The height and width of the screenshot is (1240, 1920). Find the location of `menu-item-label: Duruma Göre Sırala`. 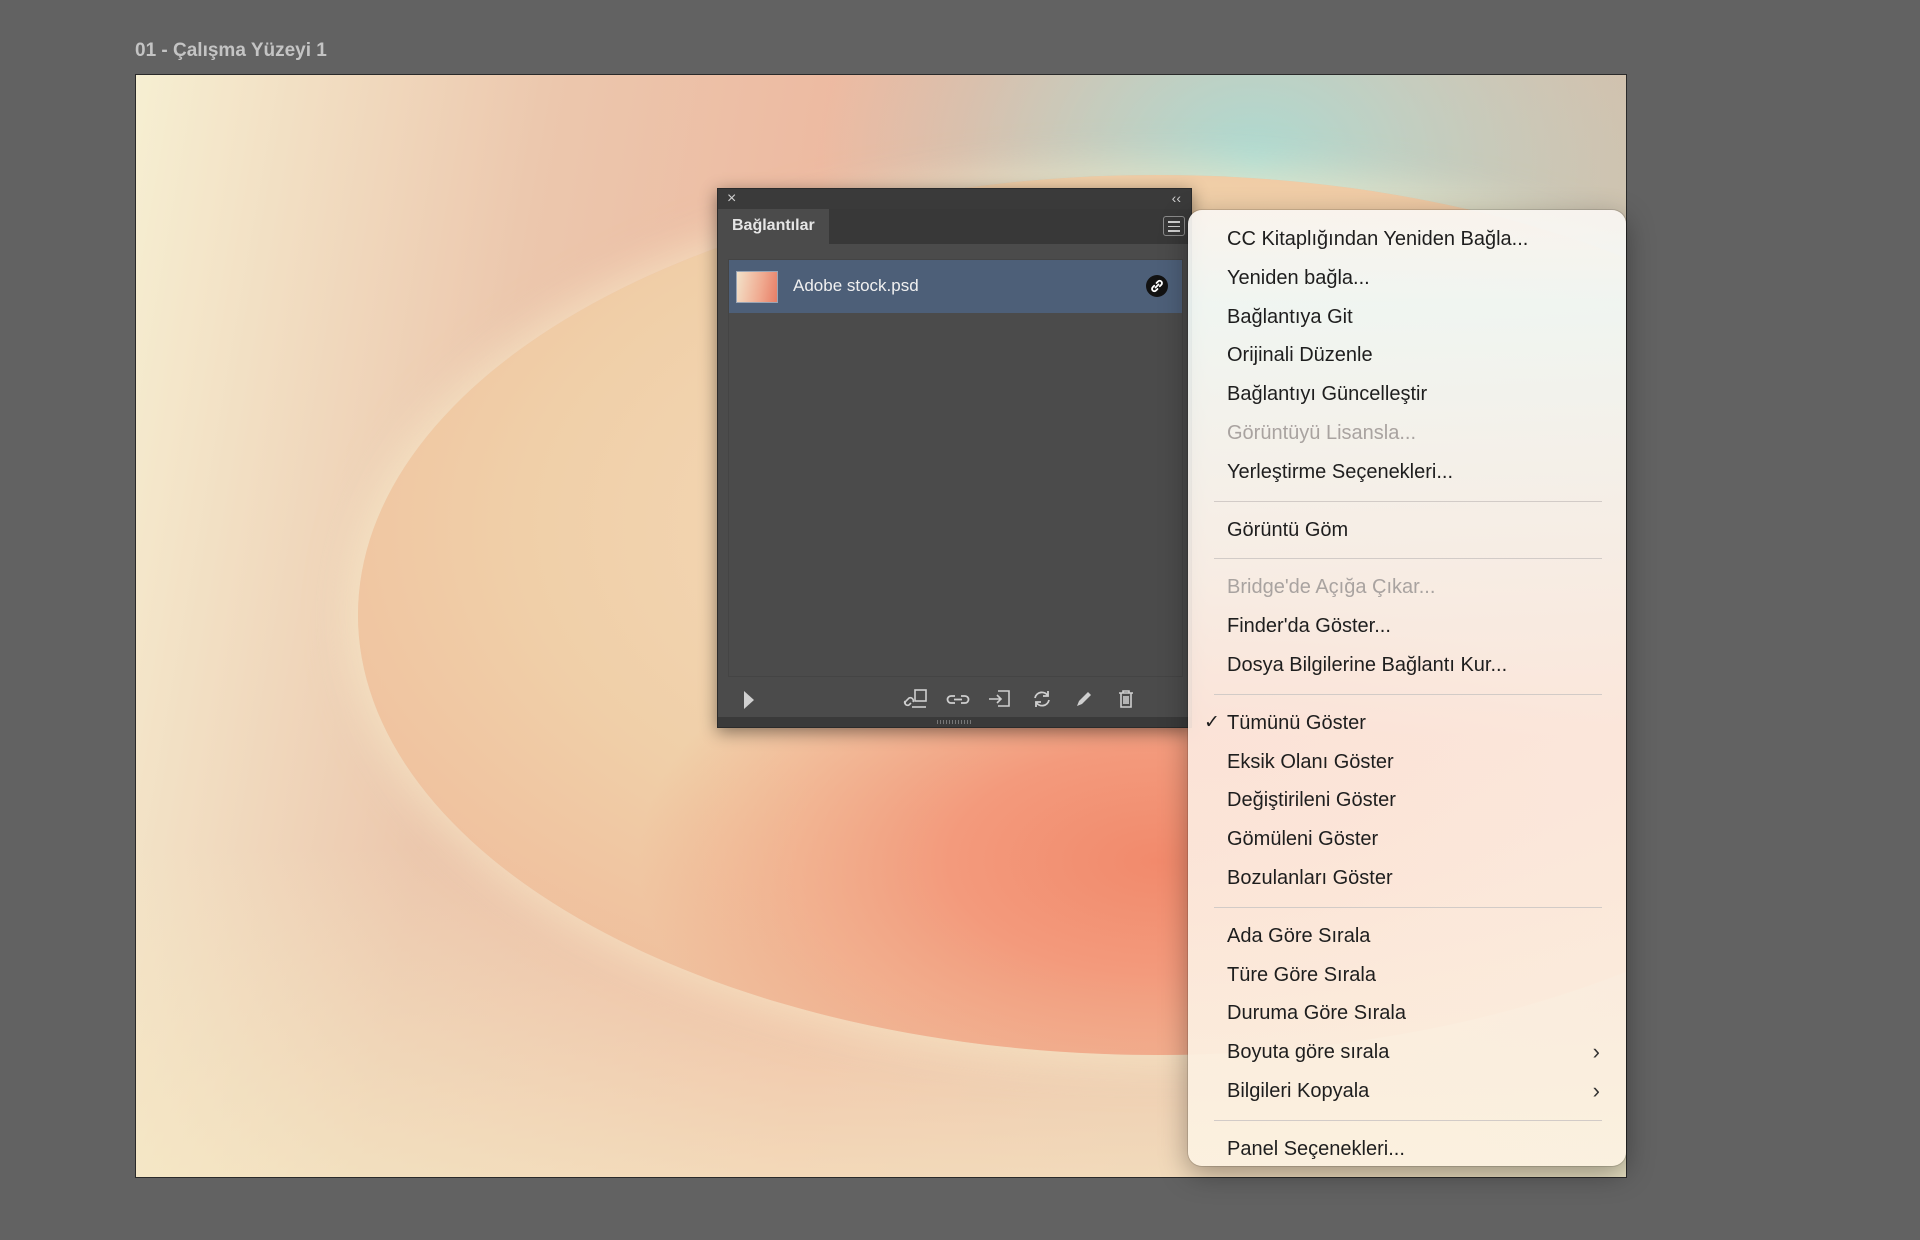

menu-item-label: Duruma Göre Sırala is located at coordinates (1316, 1013).